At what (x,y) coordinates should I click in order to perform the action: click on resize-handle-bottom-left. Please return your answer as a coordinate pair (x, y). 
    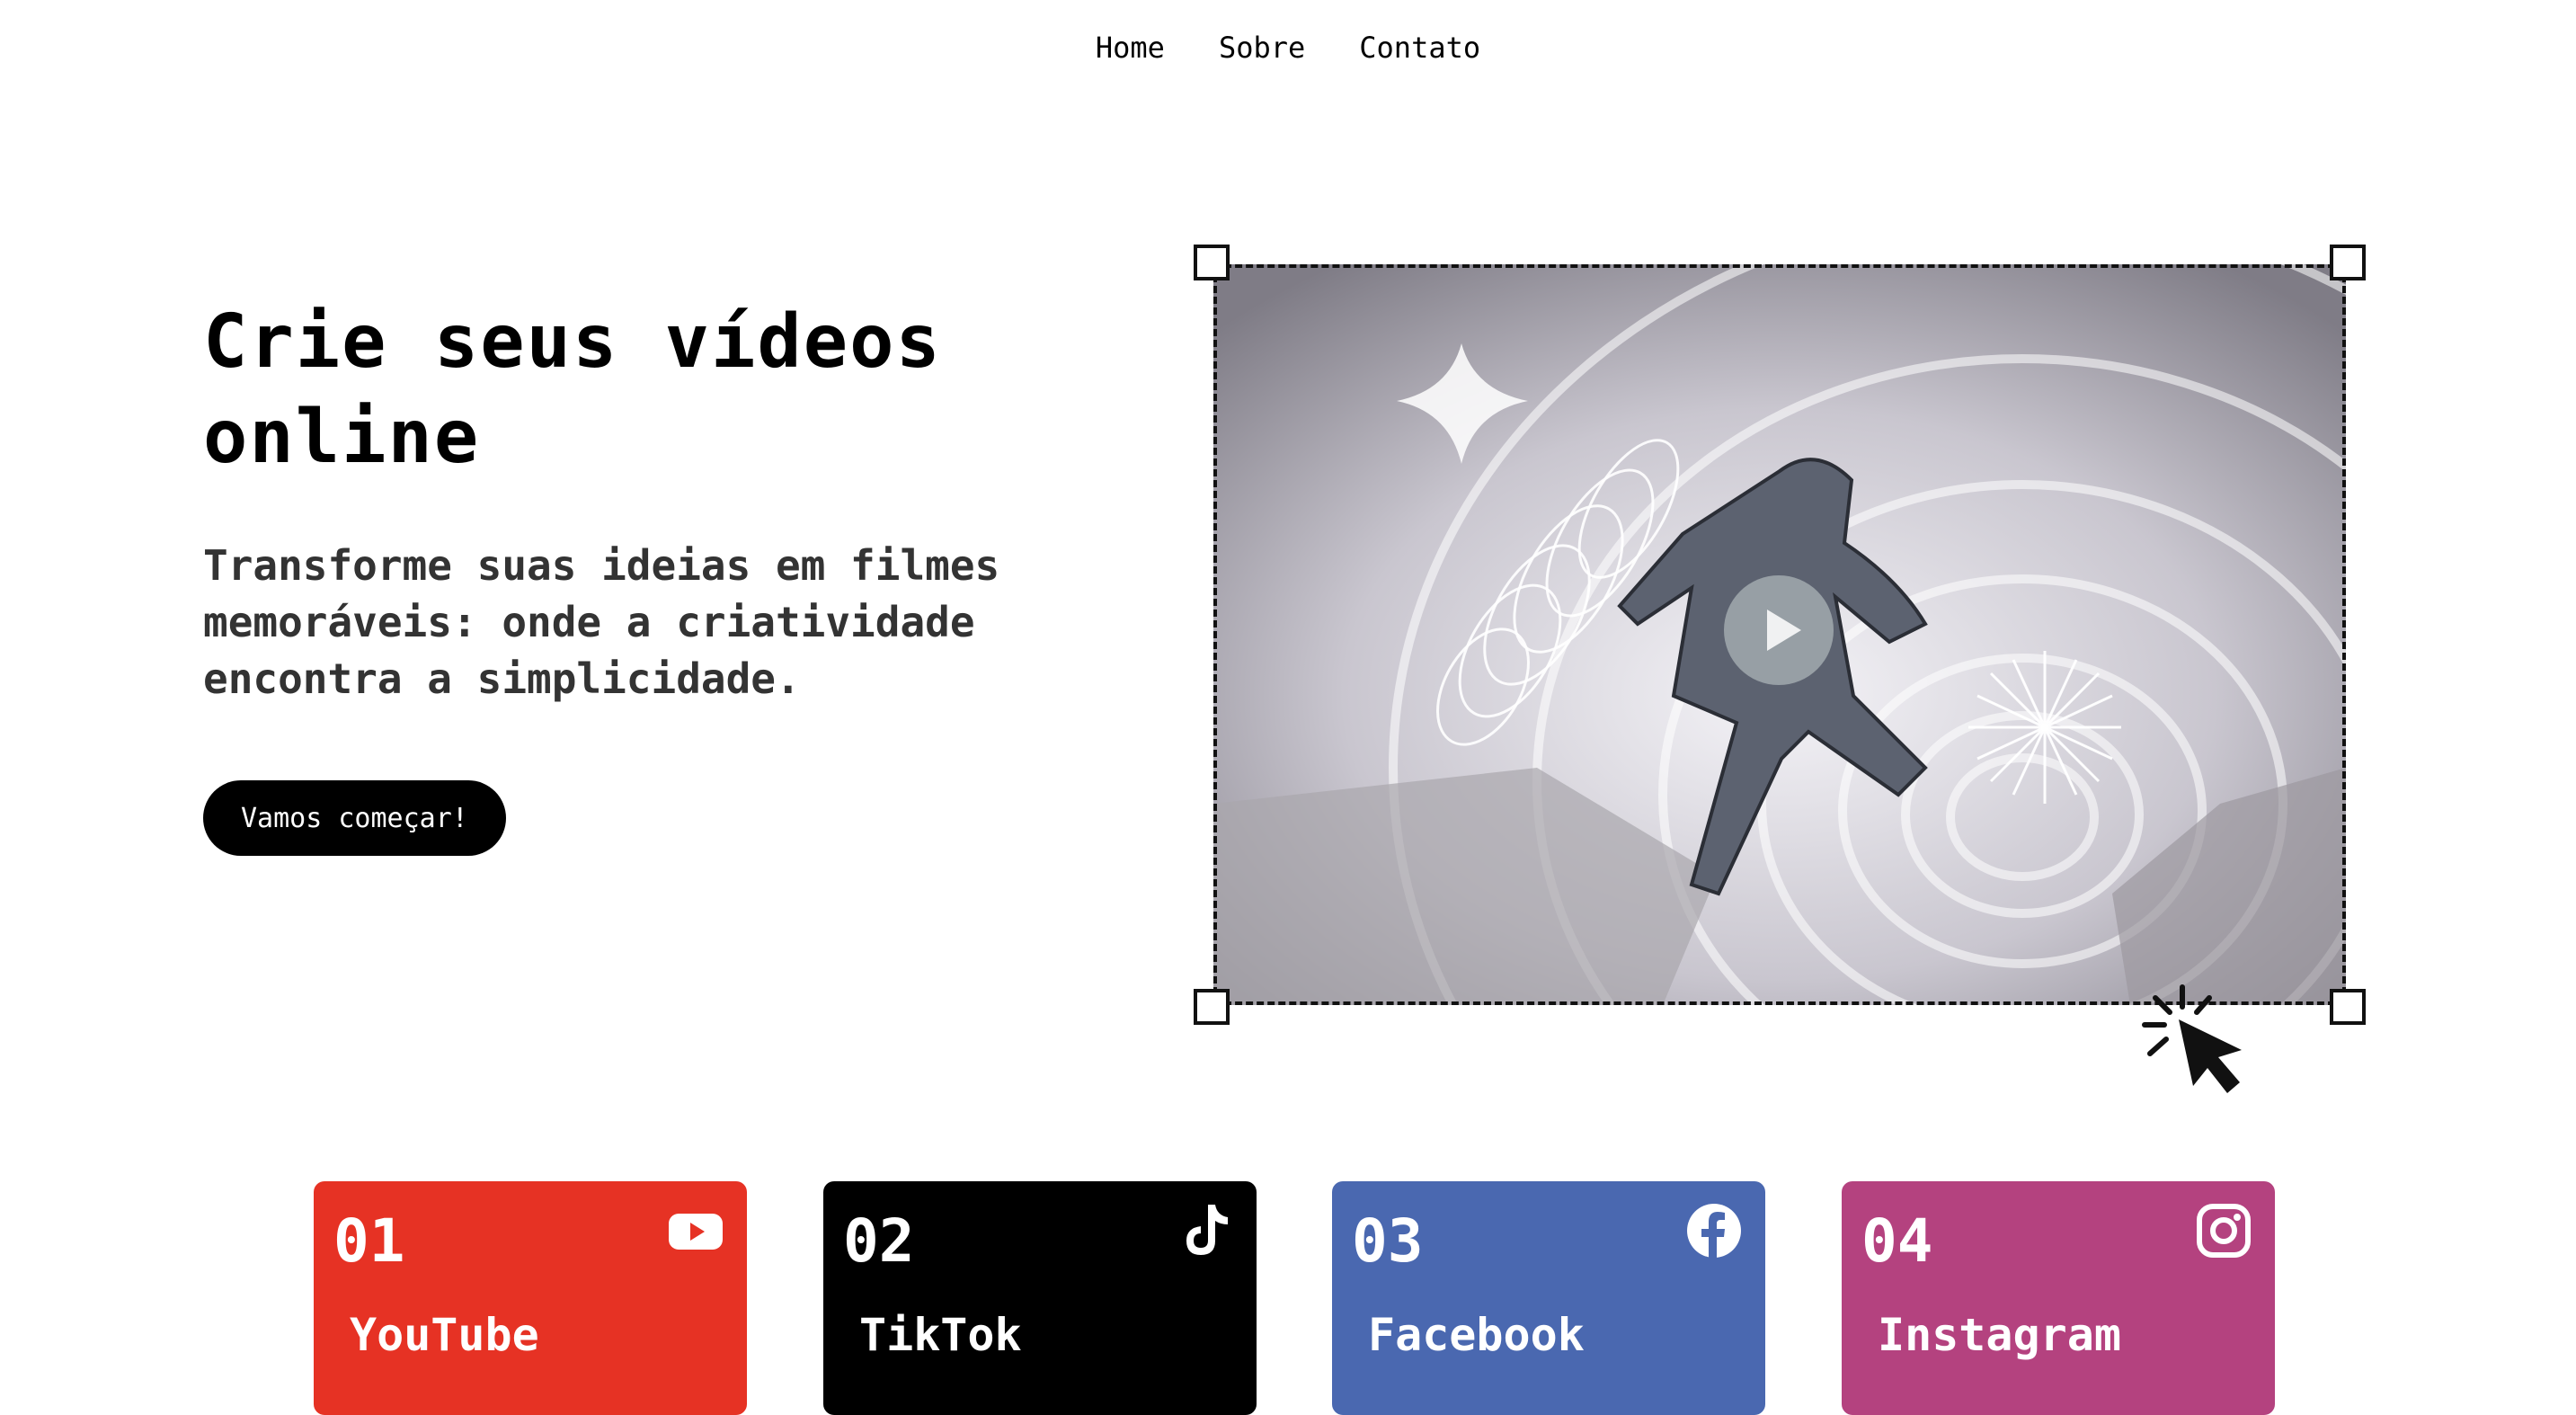
    Looking at the image, I should click on (1212, 1007).